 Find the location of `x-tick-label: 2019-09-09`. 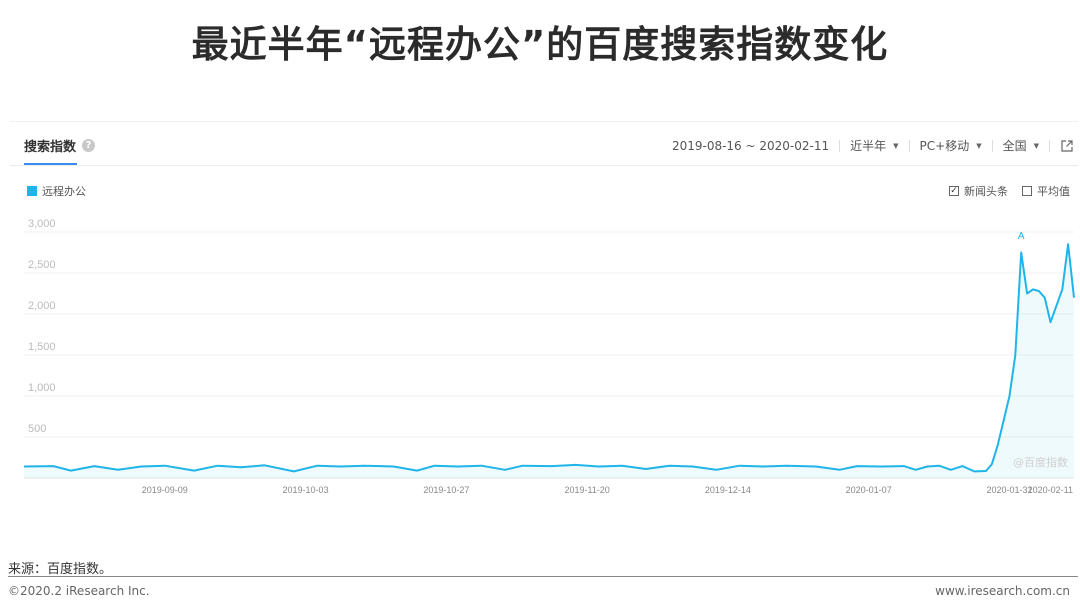

x-tick-label: 2019-09-09 is located at coordinates (165, 490).